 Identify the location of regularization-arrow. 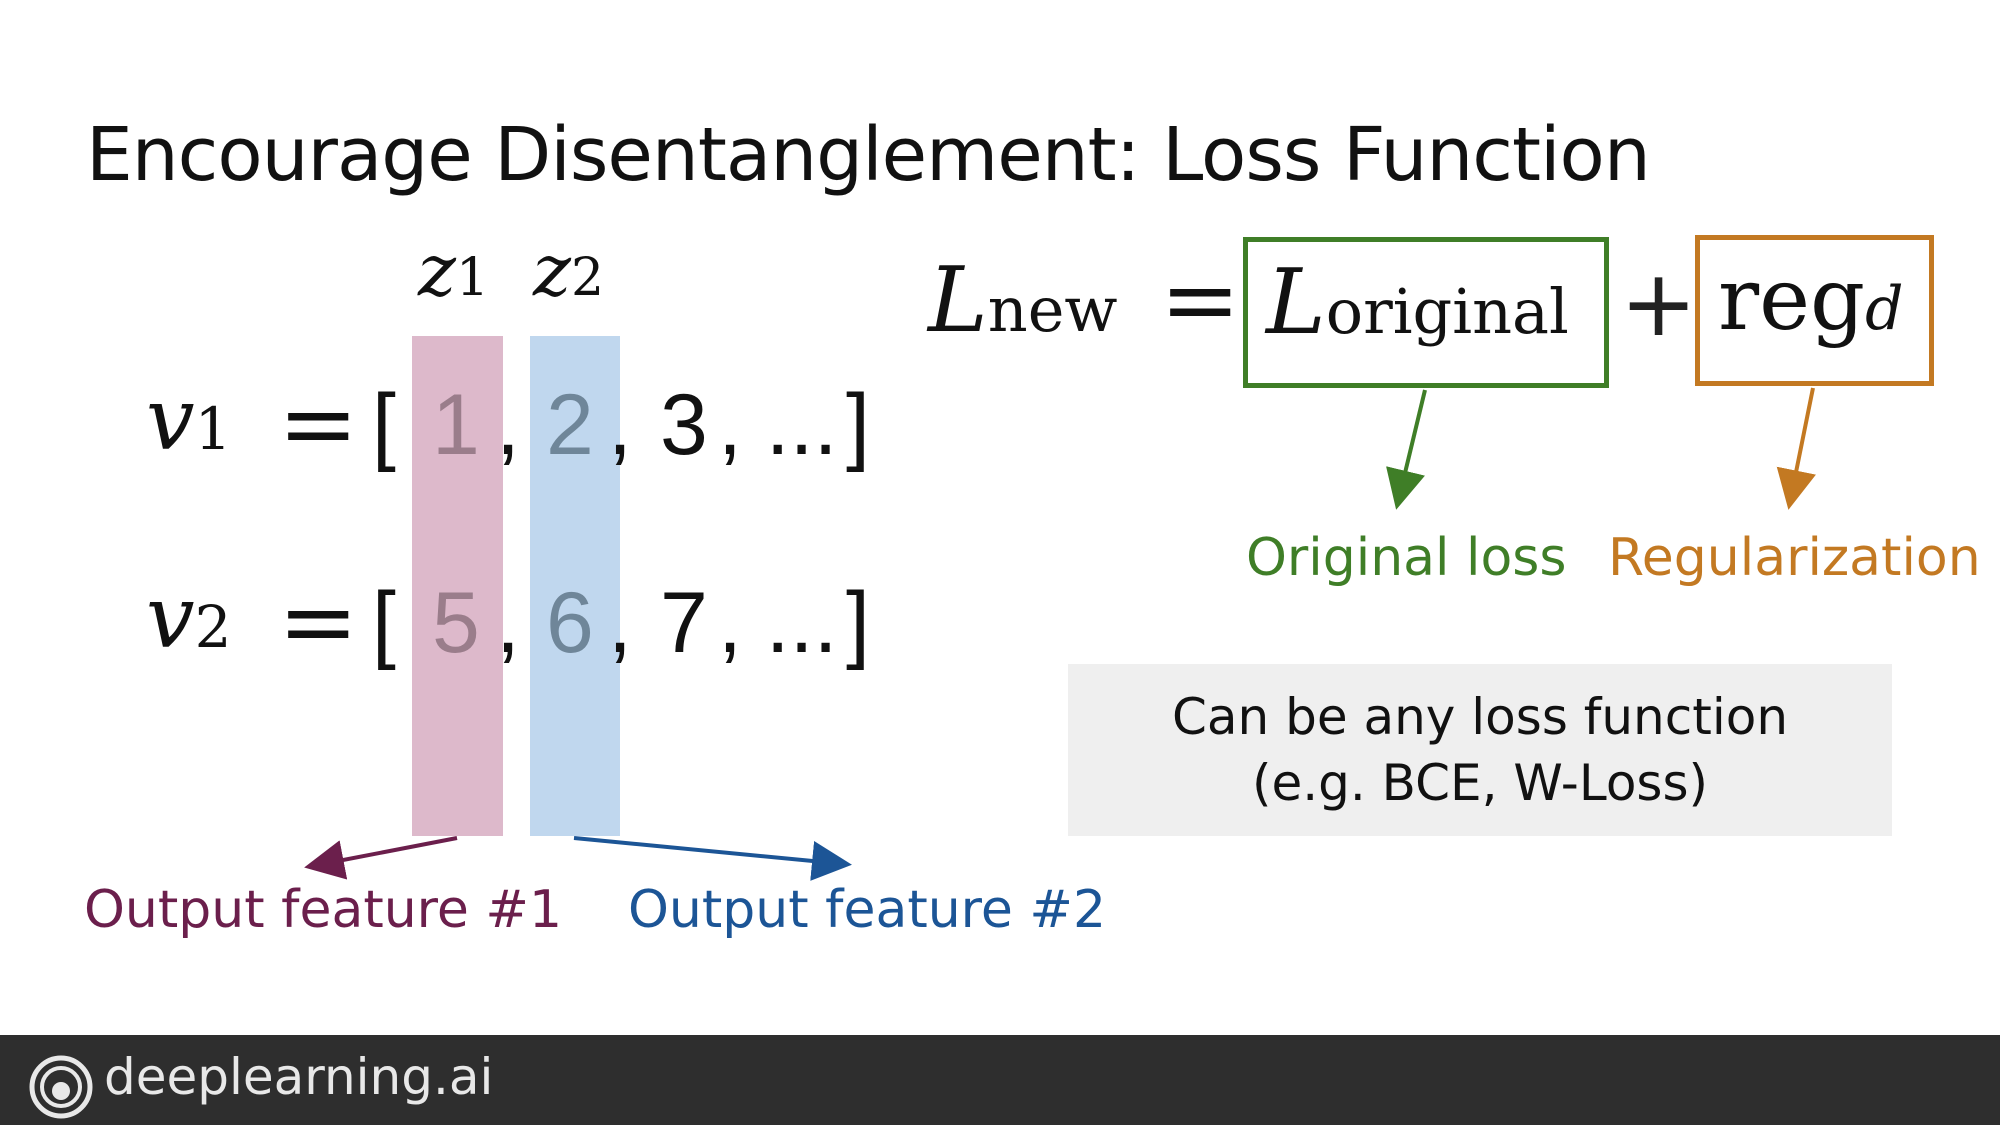
(1796, 448).